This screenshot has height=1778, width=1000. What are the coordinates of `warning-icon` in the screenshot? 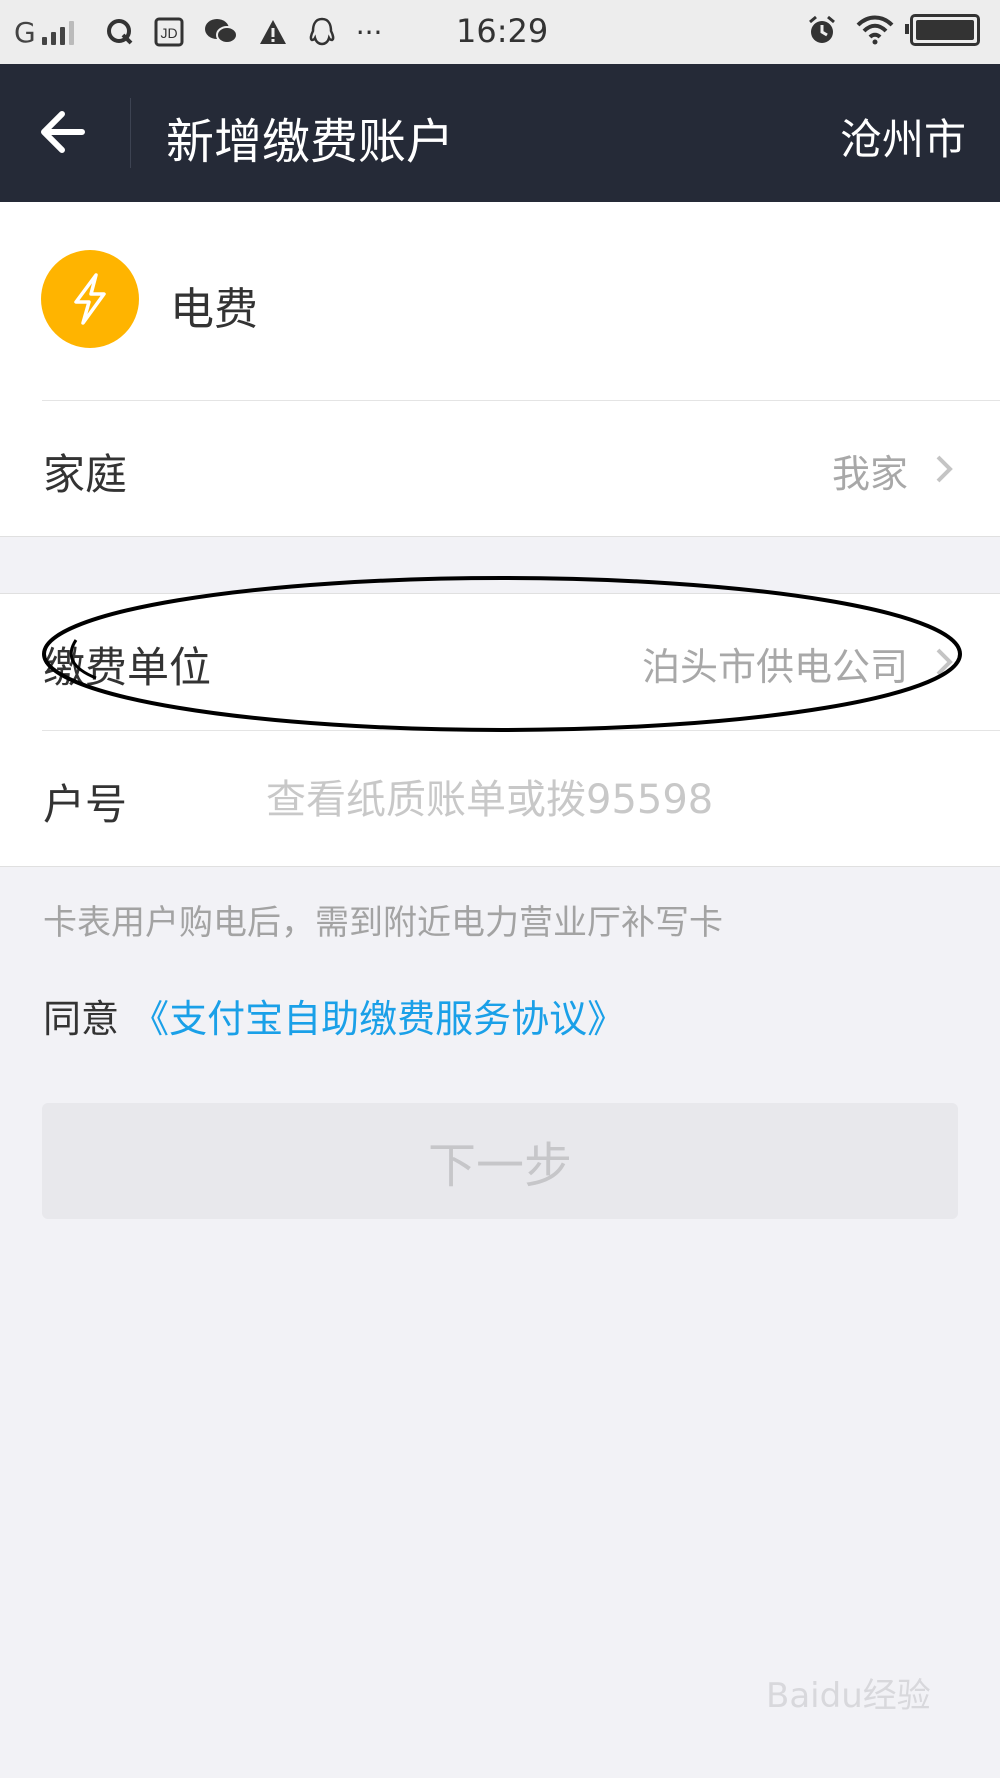 It's located at (273, 32).